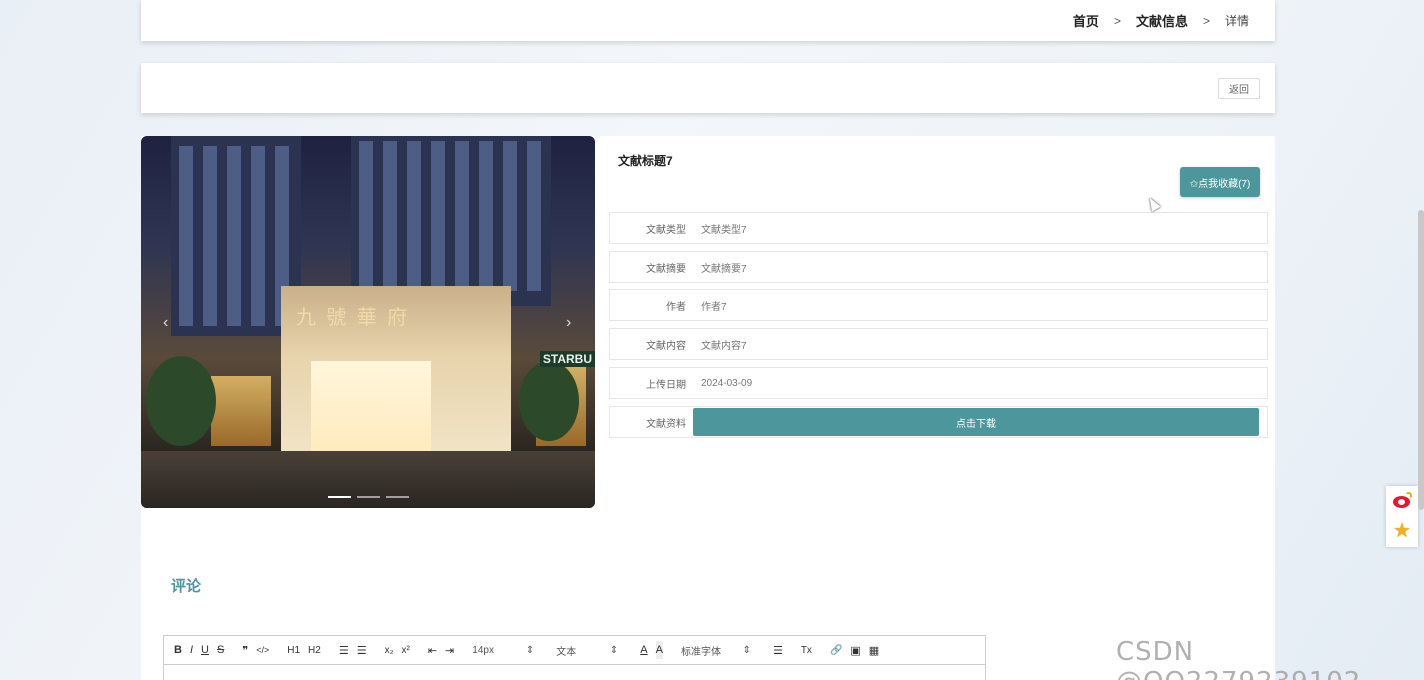 The width and height of the screenshot is (1424, 680). What do you see at coordinates (483, 650) in the screenshot?
I see `font-size-value: 14px` at bounding box center [483, 650].